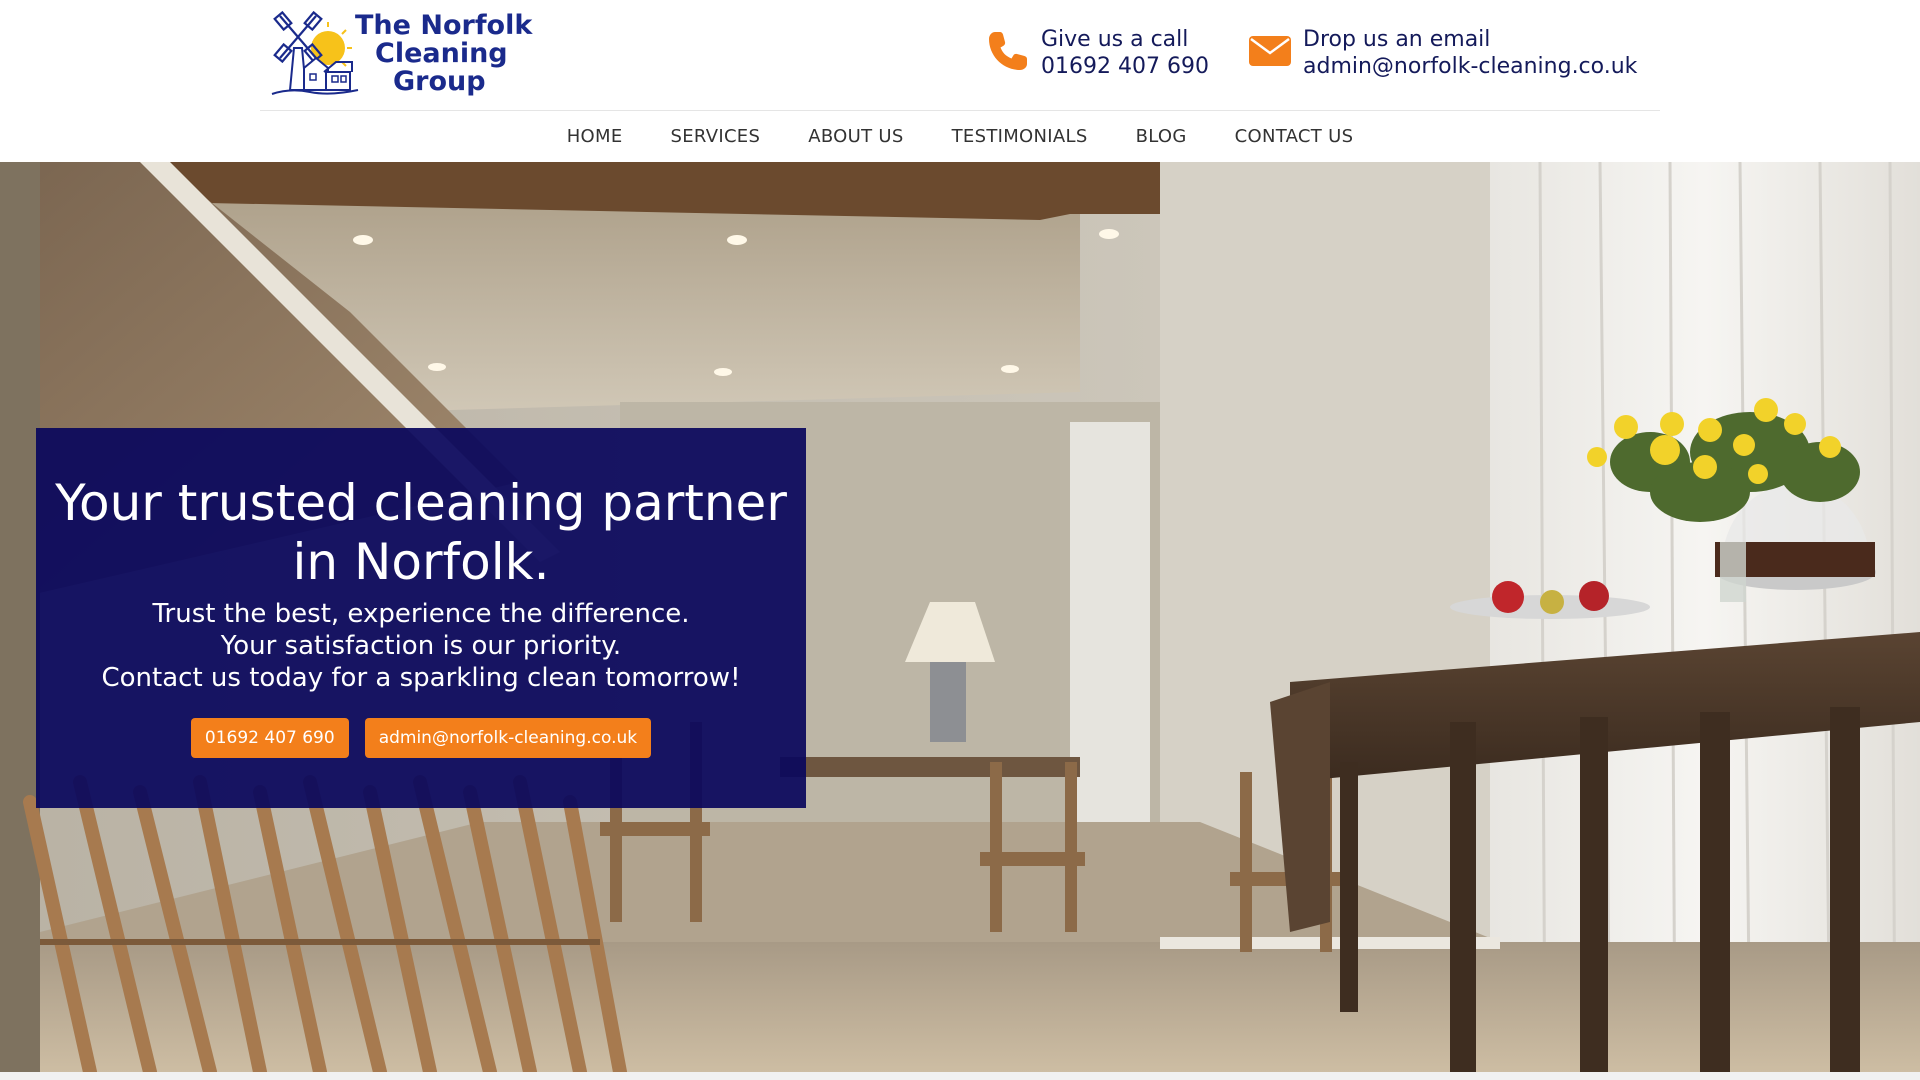 This screenshot has height=1080, width=1920. What do you see at coordinates (1008, 51) in the screenshot?
I see `phone-icon` at bounding box center [1008, 51].